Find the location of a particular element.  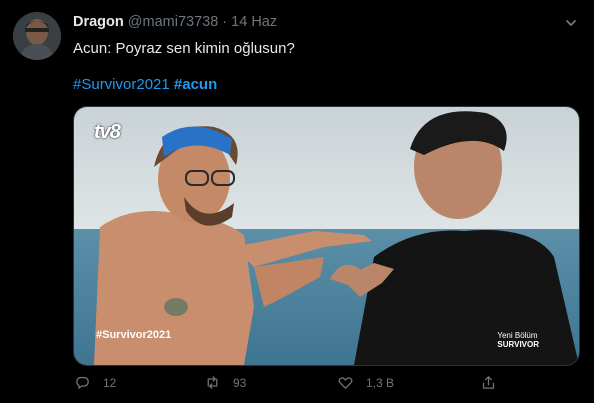

reply-icon is located at coordinates (82, 382).